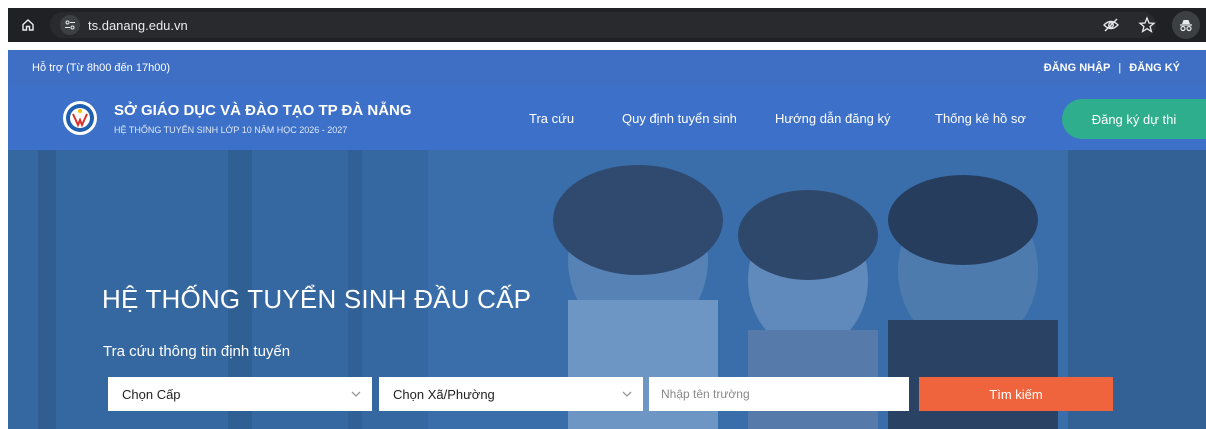 The image size is (1206, 429). I want to click on eye-off-icon, so click(1111, 25).